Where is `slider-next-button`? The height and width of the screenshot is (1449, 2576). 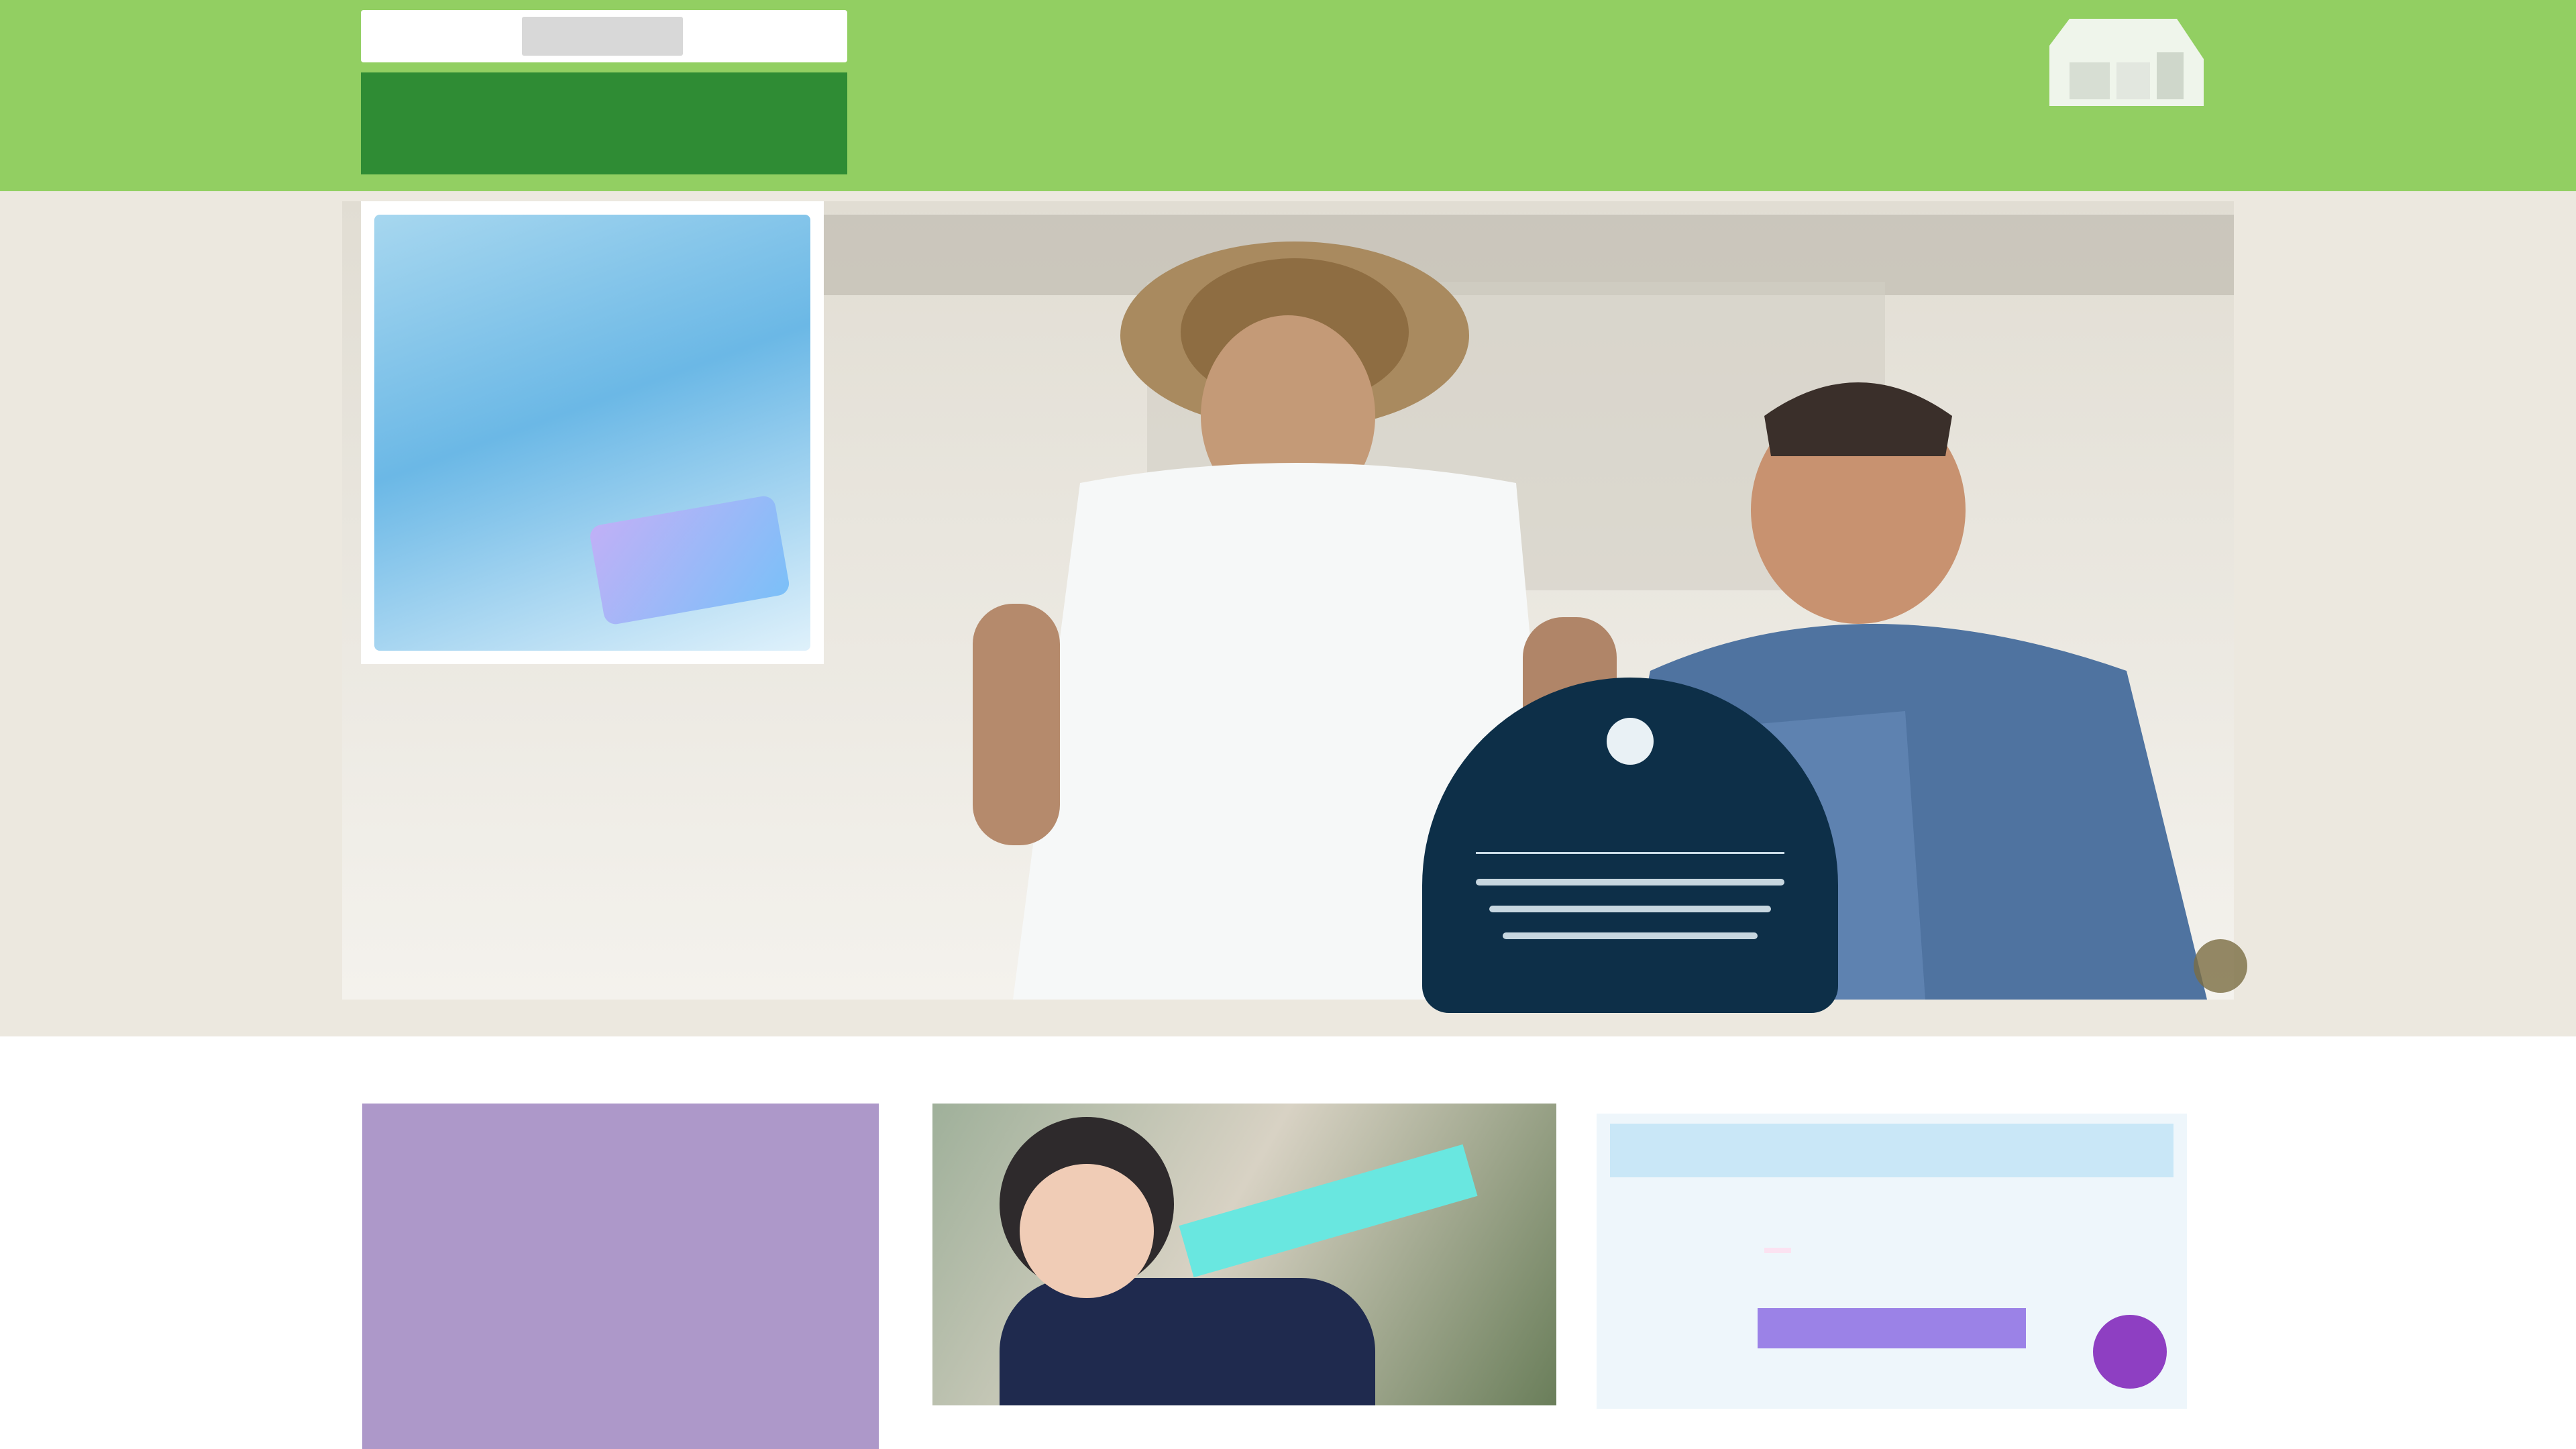
slider-next-button is located at coordinates (2220, 966).